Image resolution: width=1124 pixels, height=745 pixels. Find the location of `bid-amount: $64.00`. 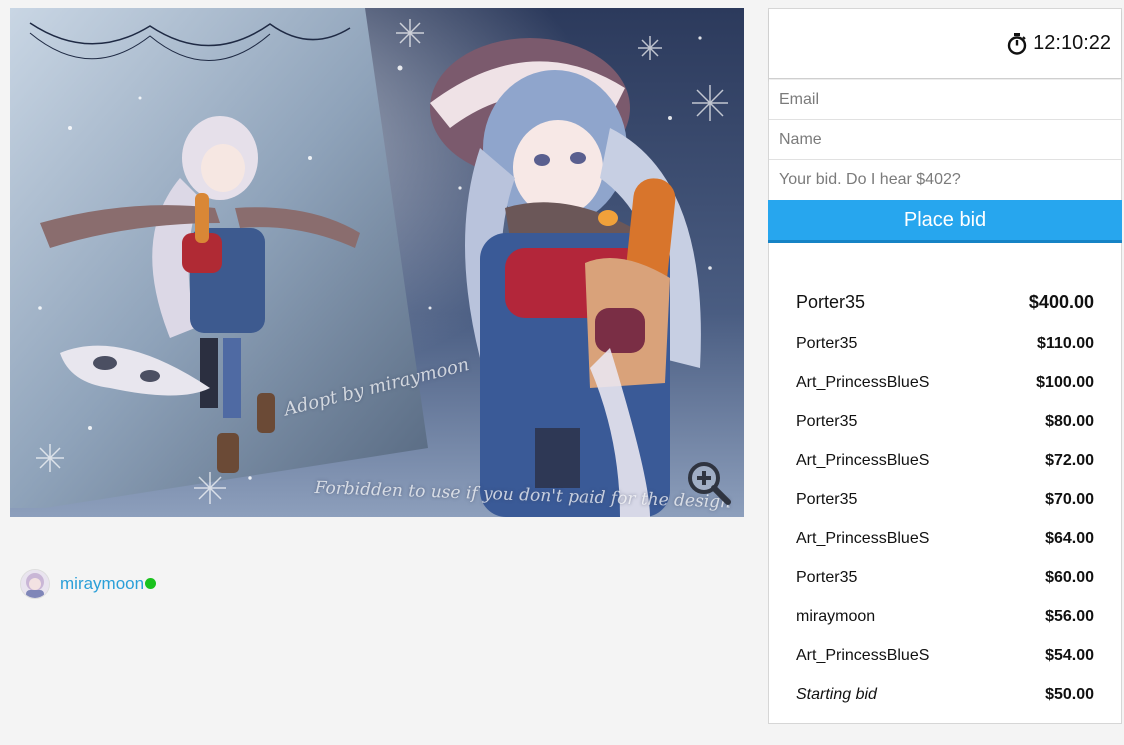

bid-amount: $64.00 is located at coordinates (1069, 538).